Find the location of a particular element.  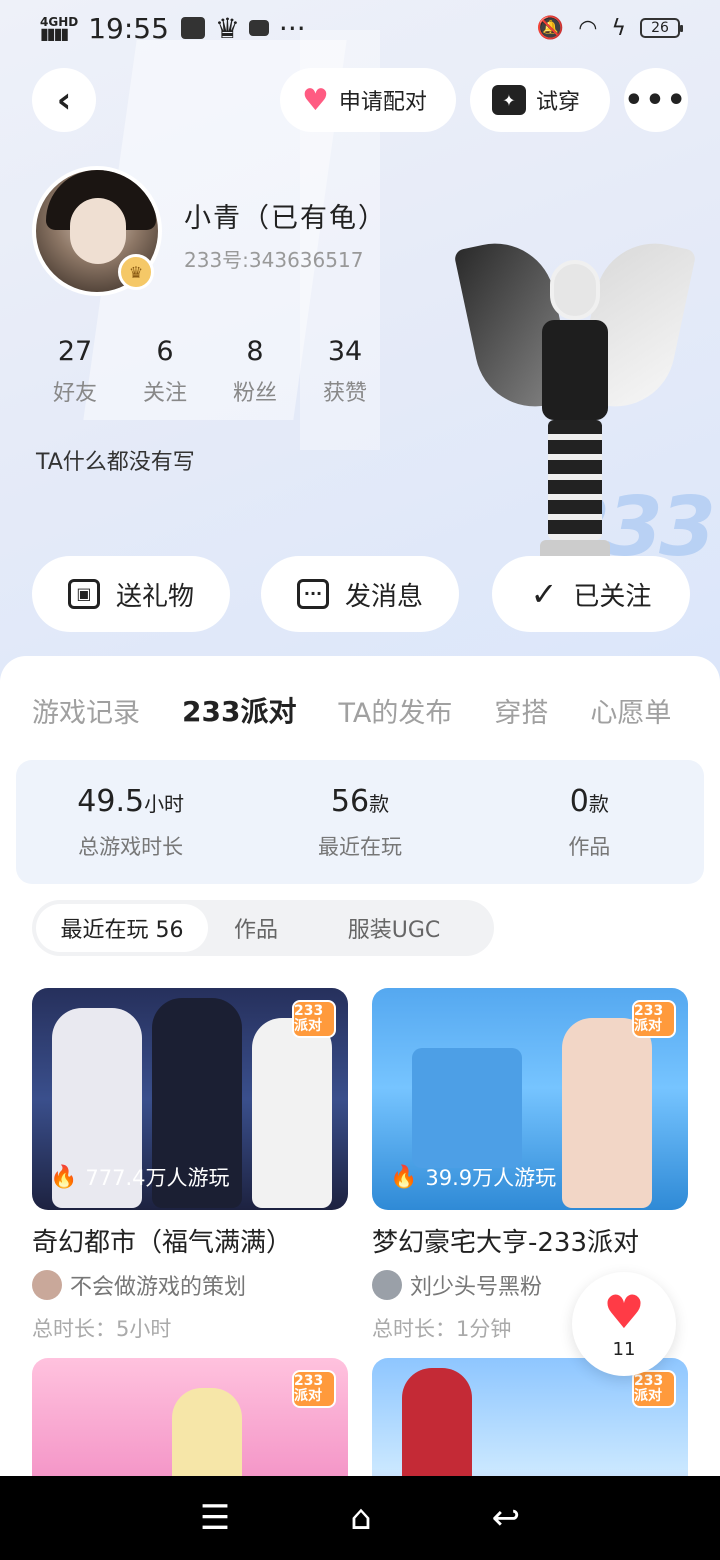

try-on-button: ✦ 试穿 is located at coordinates (540, 100).